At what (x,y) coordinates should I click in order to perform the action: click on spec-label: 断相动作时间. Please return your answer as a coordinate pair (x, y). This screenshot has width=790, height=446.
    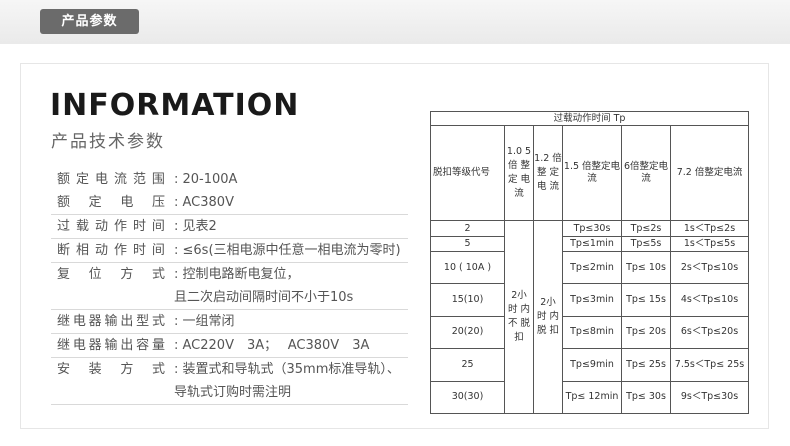
    Looking at the image, I should click on (111, 250).